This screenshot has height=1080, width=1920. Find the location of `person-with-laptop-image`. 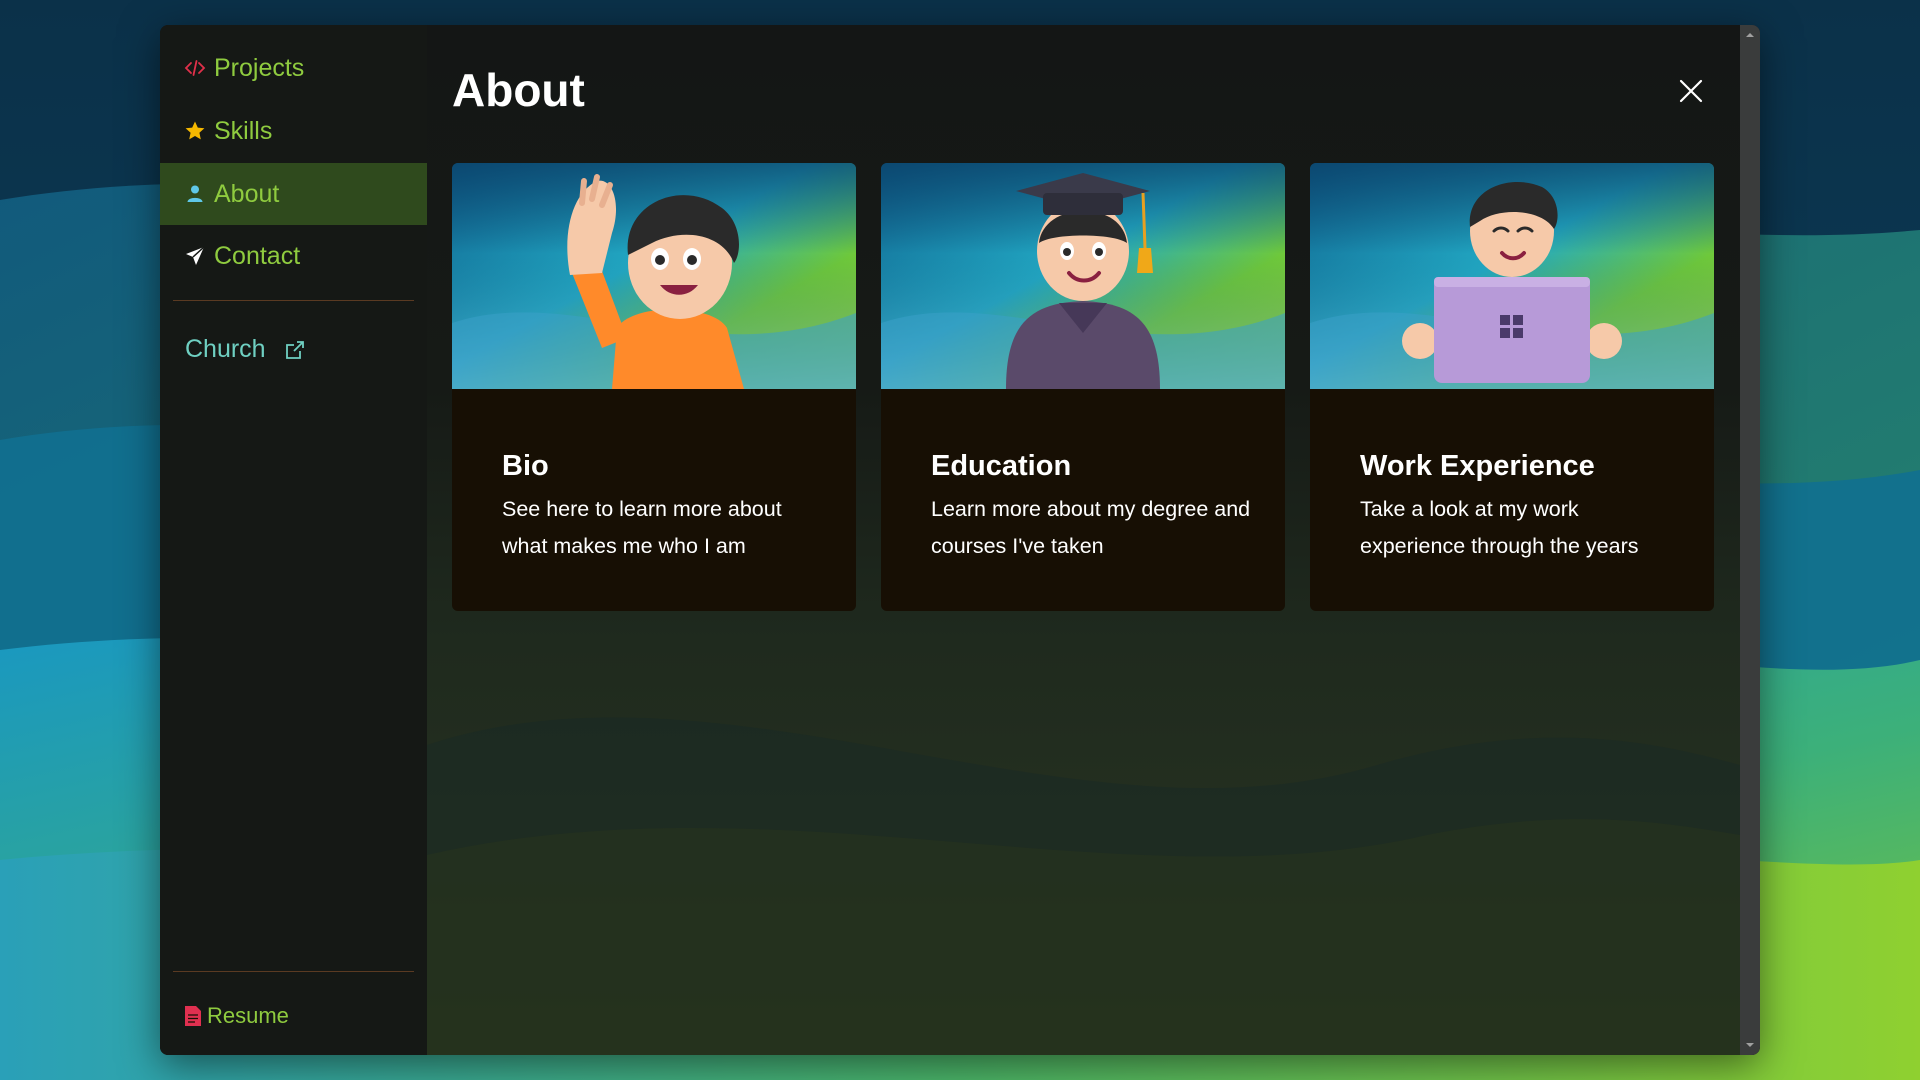

person-with-laptop-image is located at coordinates (1512, 276).